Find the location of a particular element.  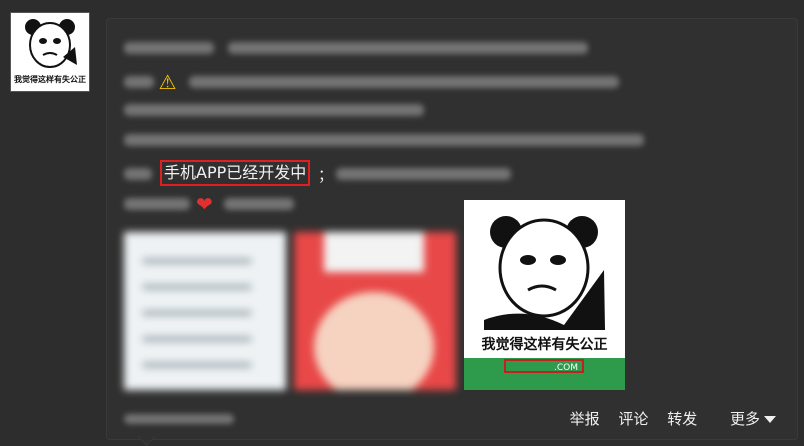

meme-footer: .COM is located at coordinates (544, 374).